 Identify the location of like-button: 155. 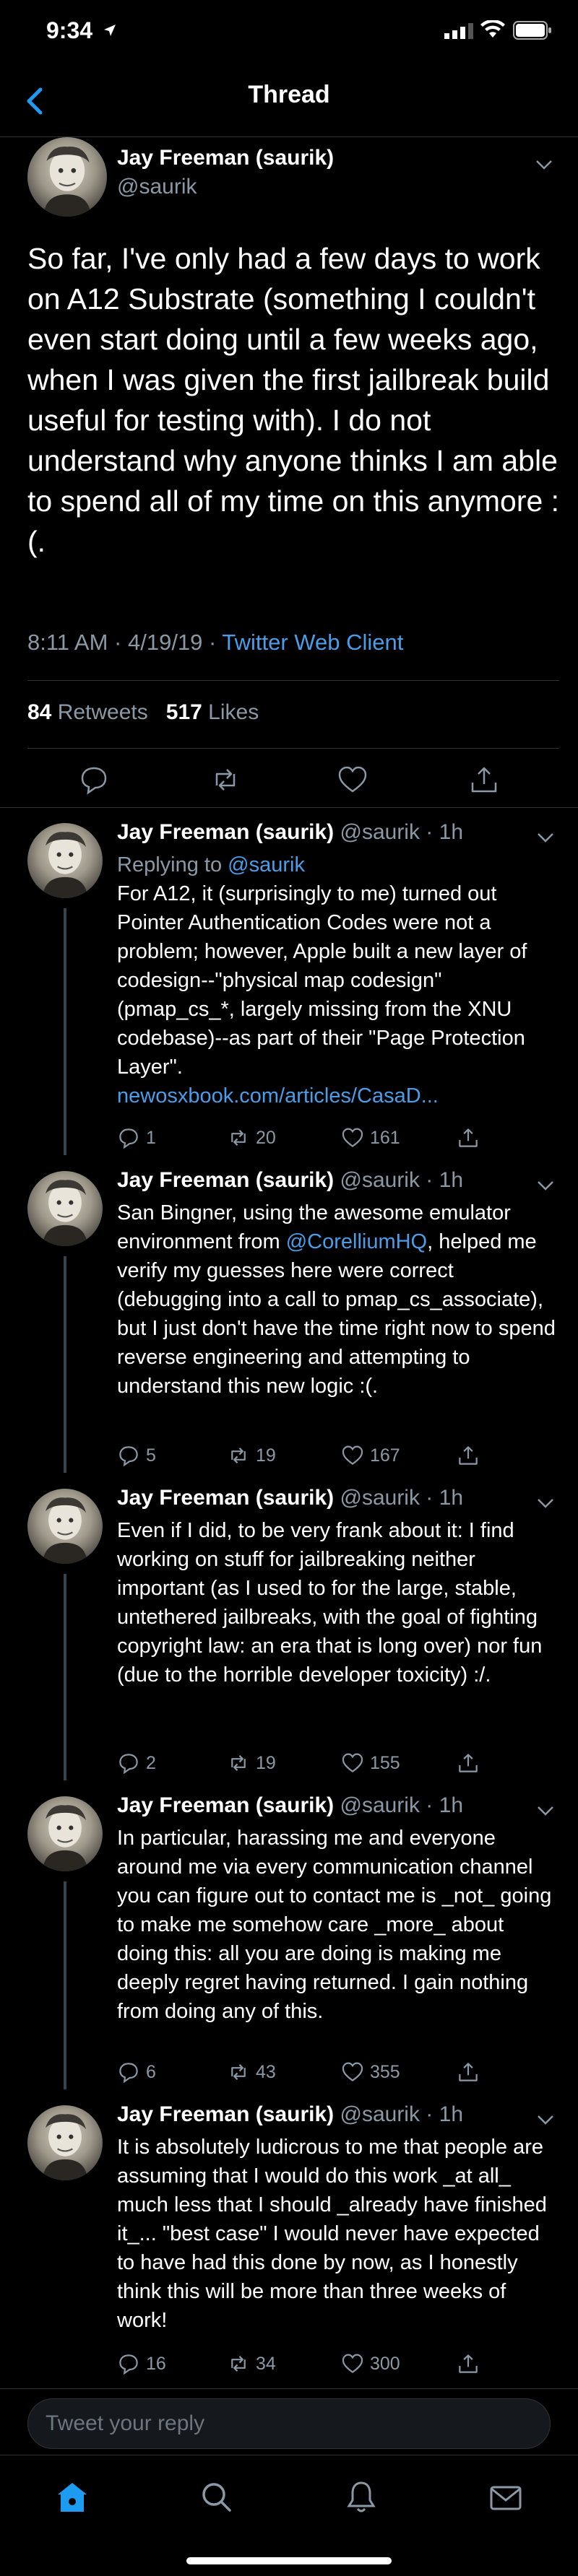
(370, 1763).